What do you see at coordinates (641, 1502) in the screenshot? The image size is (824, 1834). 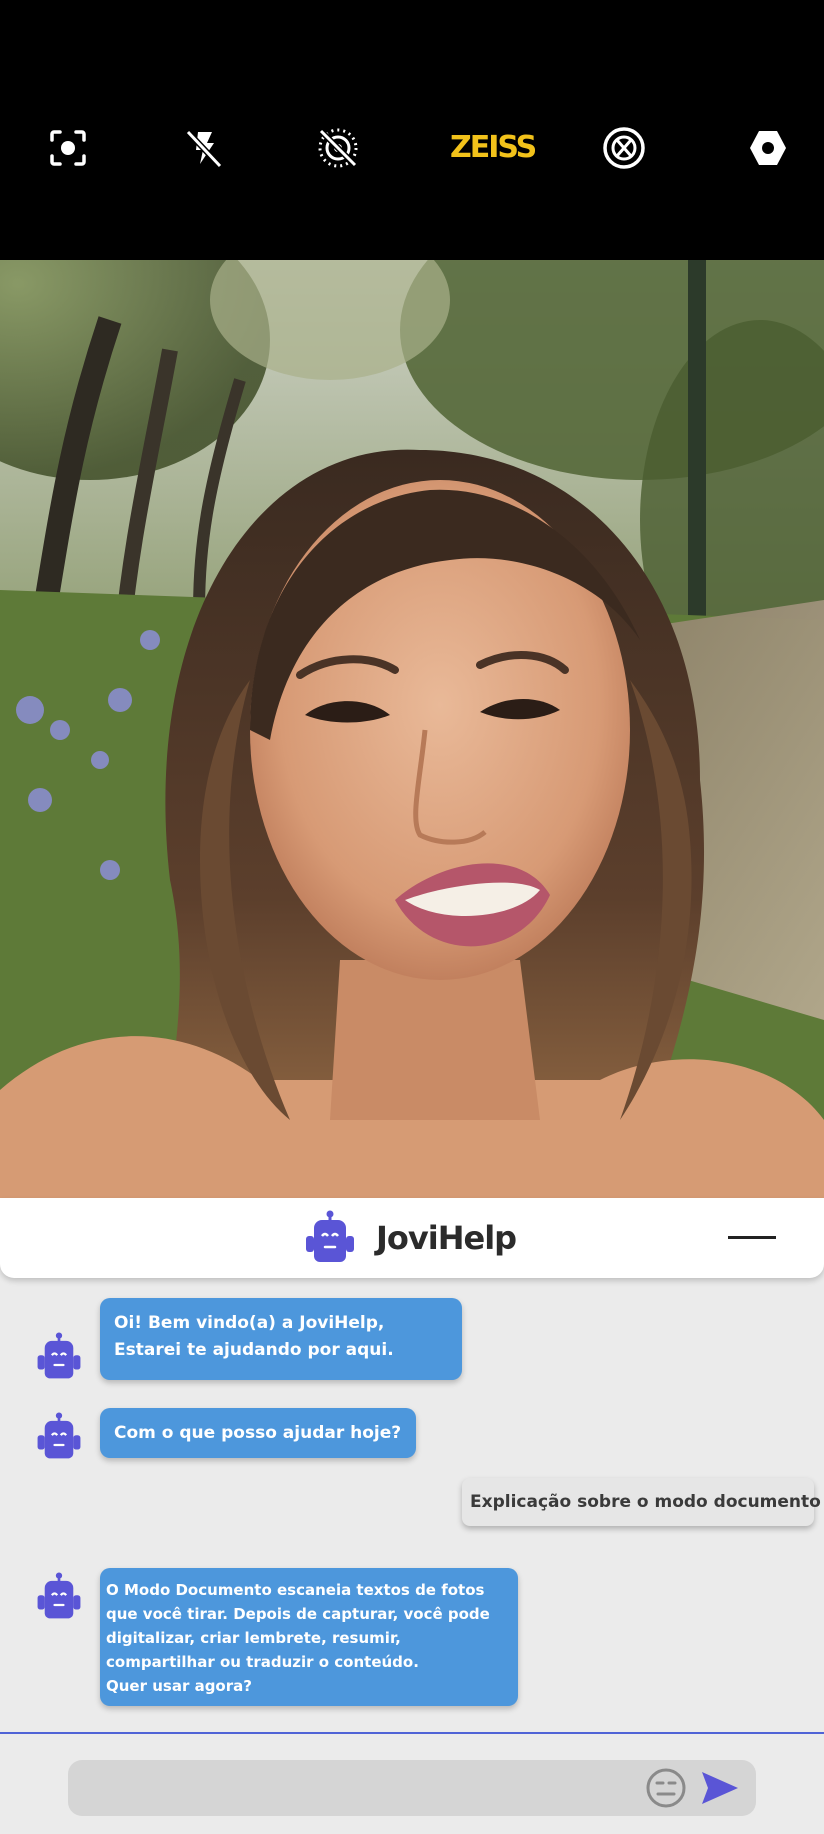 I see `user-message-bubble: Explicação sobre o modo documento` at bounding box center [641, 1502].